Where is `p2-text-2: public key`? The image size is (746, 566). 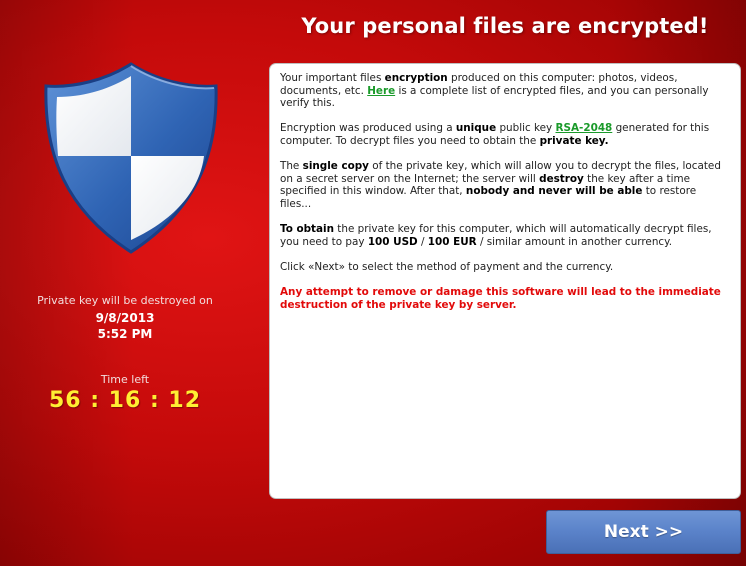 p2-text-2: public key is located at coordinates (526, 128).